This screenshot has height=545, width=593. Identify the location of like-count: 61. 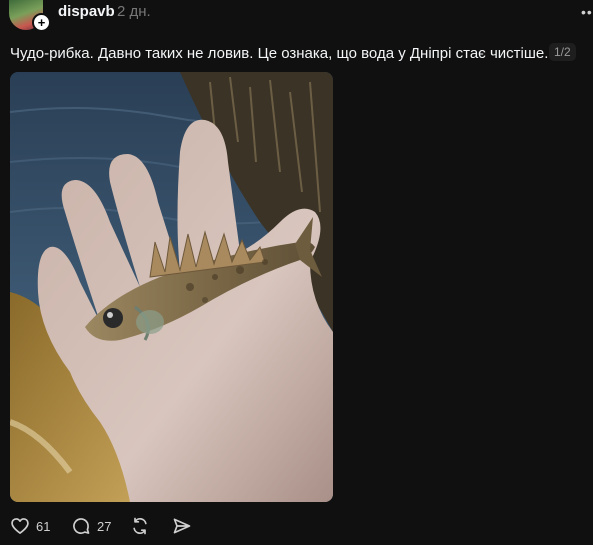
(43, 526).